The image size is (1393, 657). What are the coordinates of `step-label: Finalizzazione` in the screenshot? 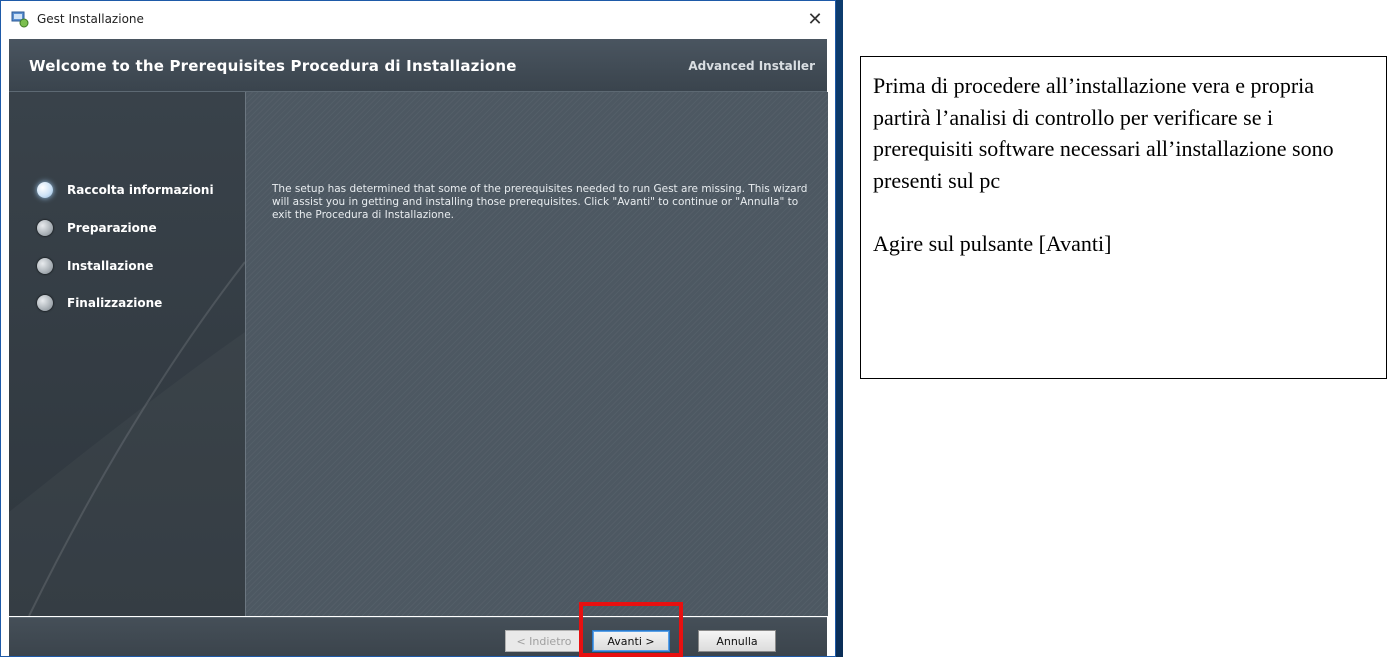 It's located at (115, 303).